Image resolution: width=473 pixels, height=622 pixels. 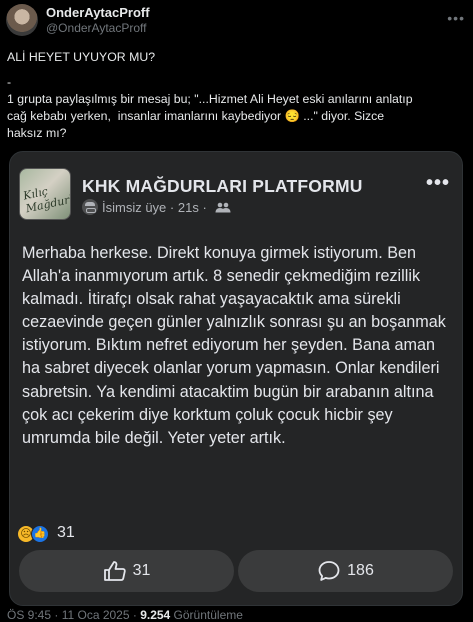 What do you see at coordinates (37, 133) in the screenshot?
I see `tweet-line: haksız mı?` at bounding box center [37, 133].